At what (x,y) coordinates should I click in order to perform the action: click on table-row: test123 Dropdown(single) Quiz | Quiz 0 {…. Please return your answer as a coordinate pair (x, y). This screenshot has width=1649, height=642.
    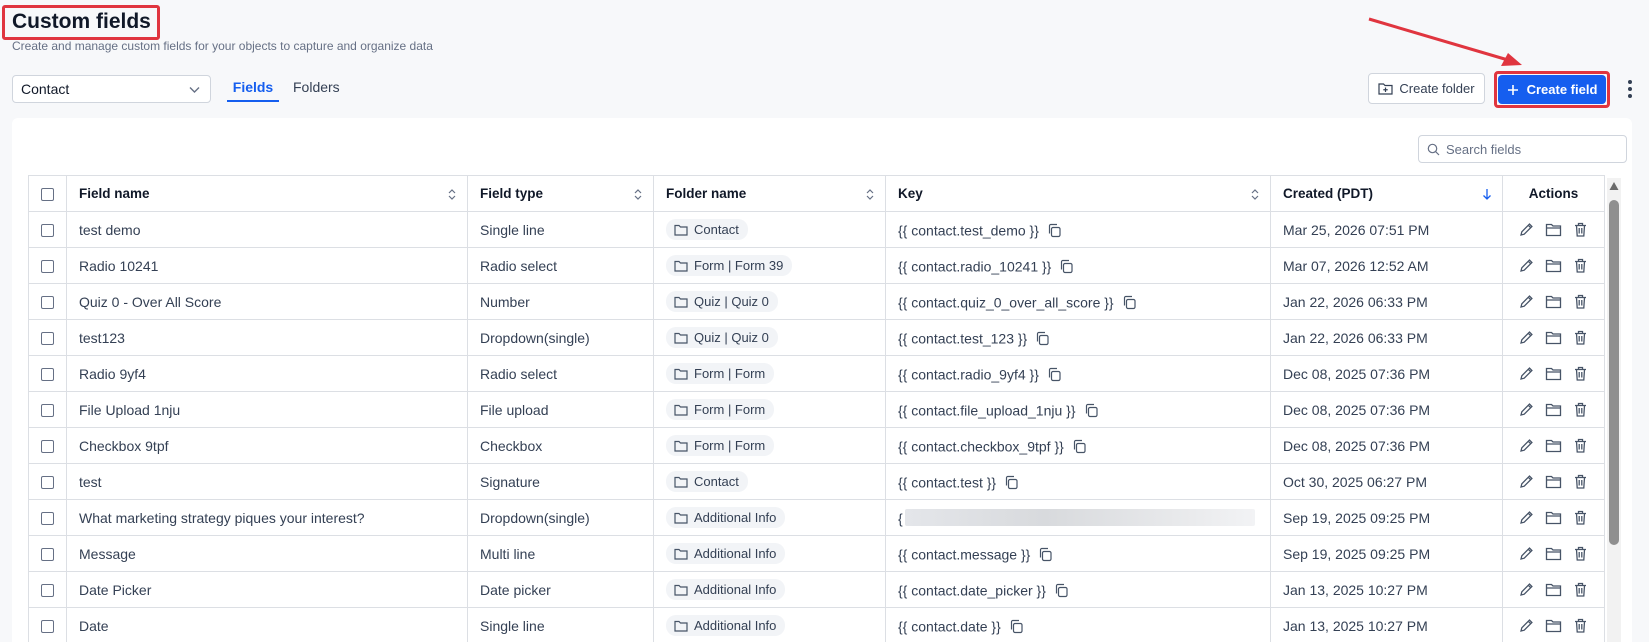
    Looking at the image, I should click on (816, 337).